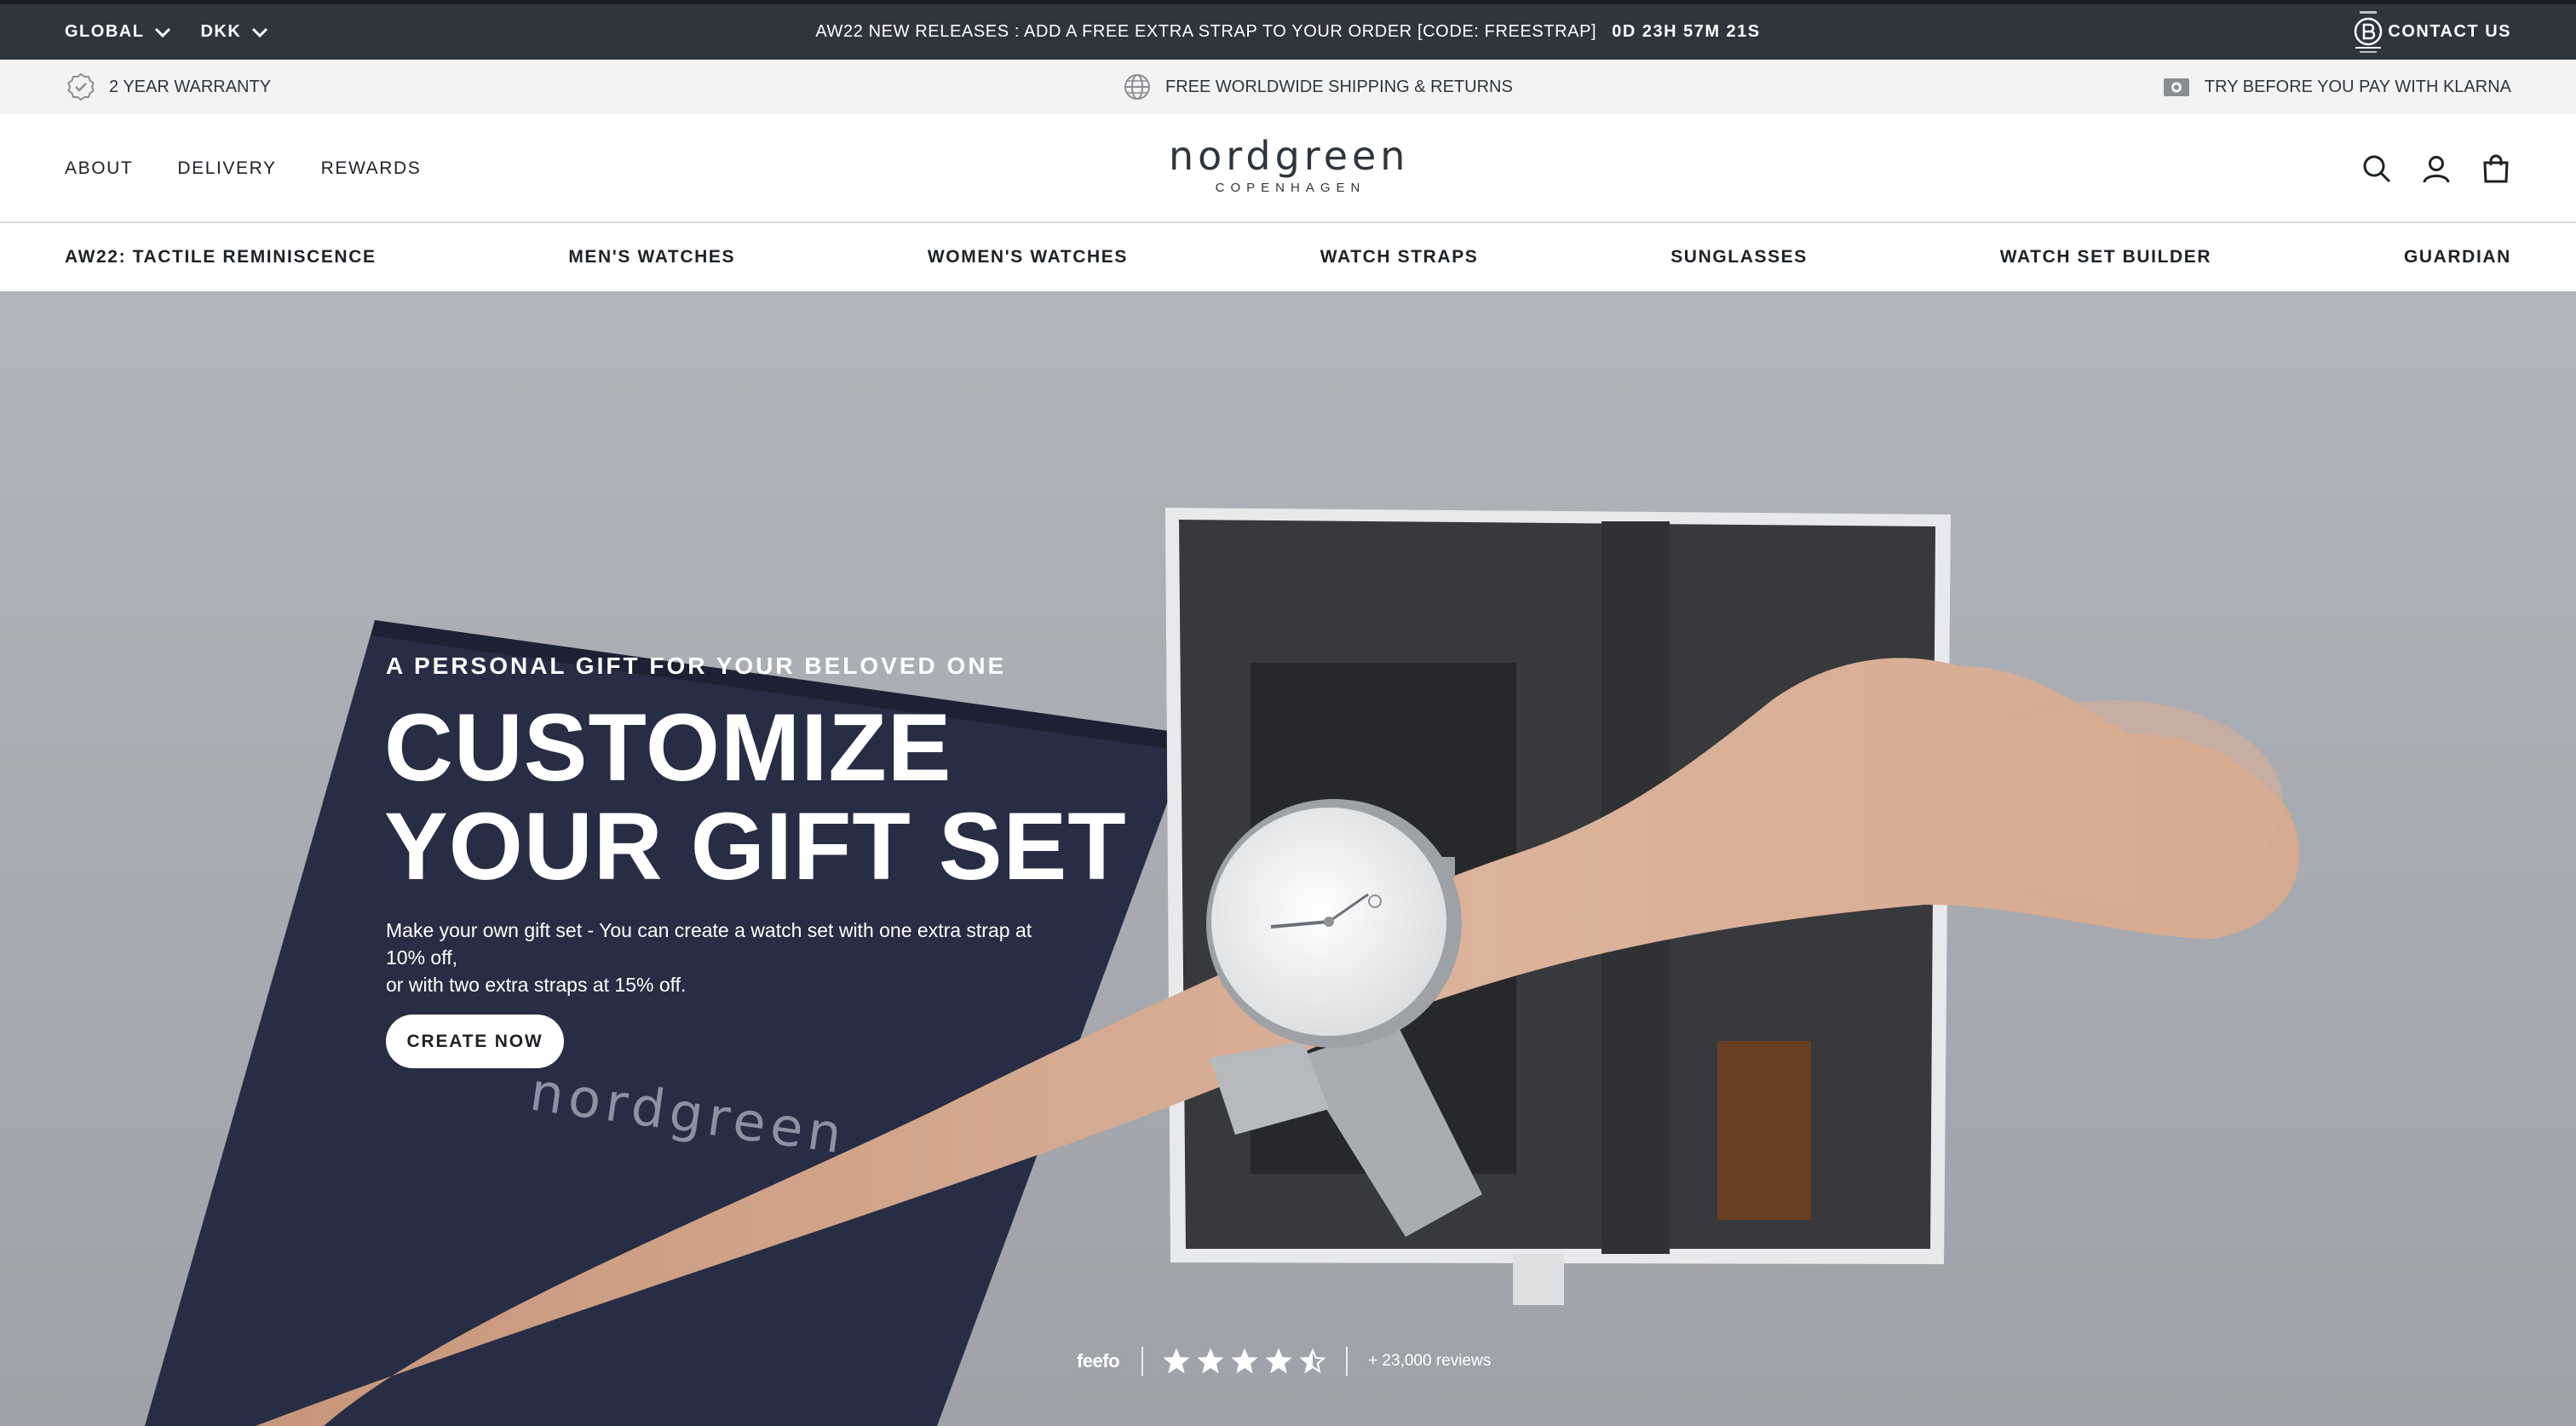 This screenshot has width=2576, height=1426. I want to click on header-icons, so click(2436, 168).